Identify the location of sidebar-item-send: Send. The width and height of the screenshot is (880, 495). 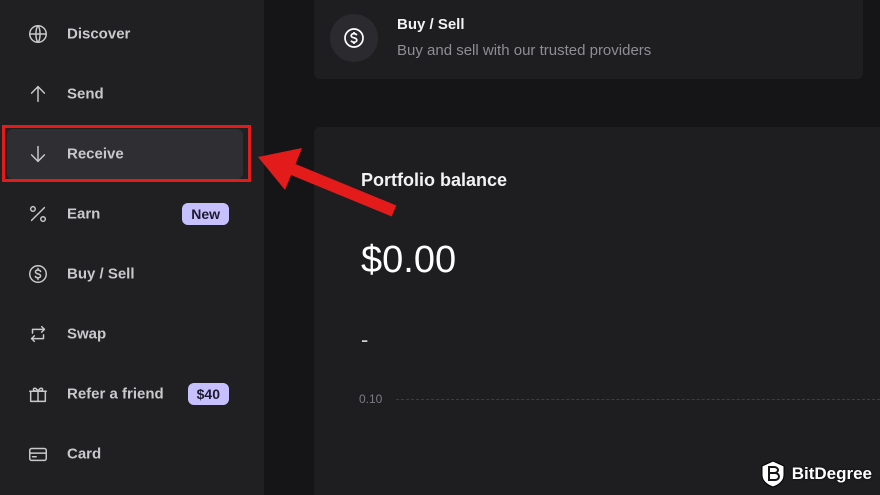
(125, 94).